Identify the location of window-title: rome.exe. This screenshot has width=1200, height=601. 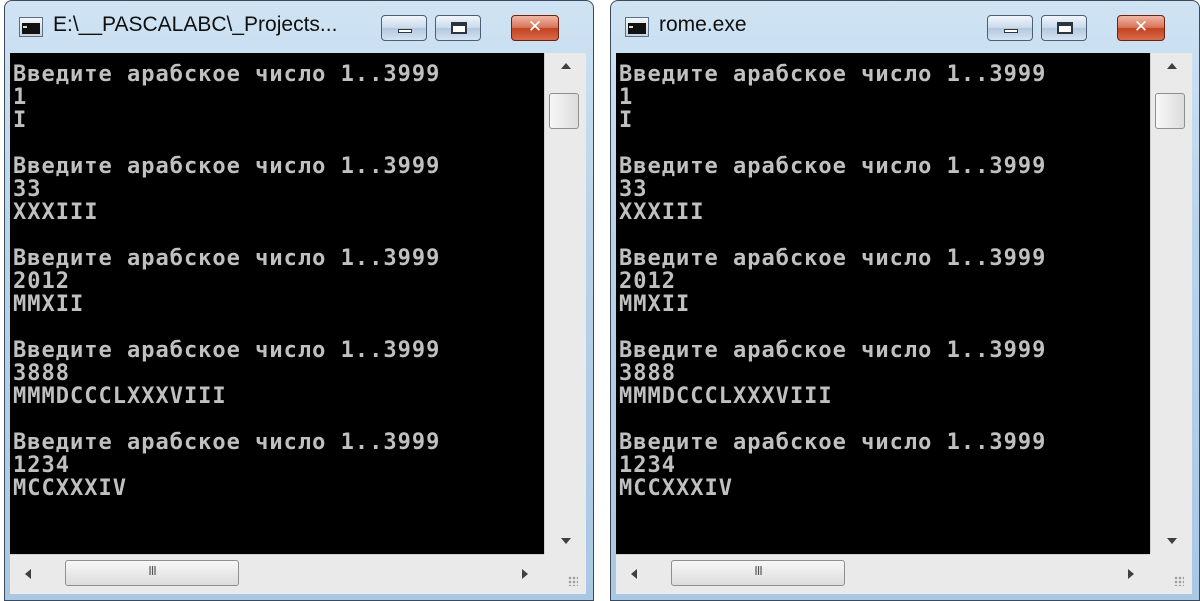
(703, 24).